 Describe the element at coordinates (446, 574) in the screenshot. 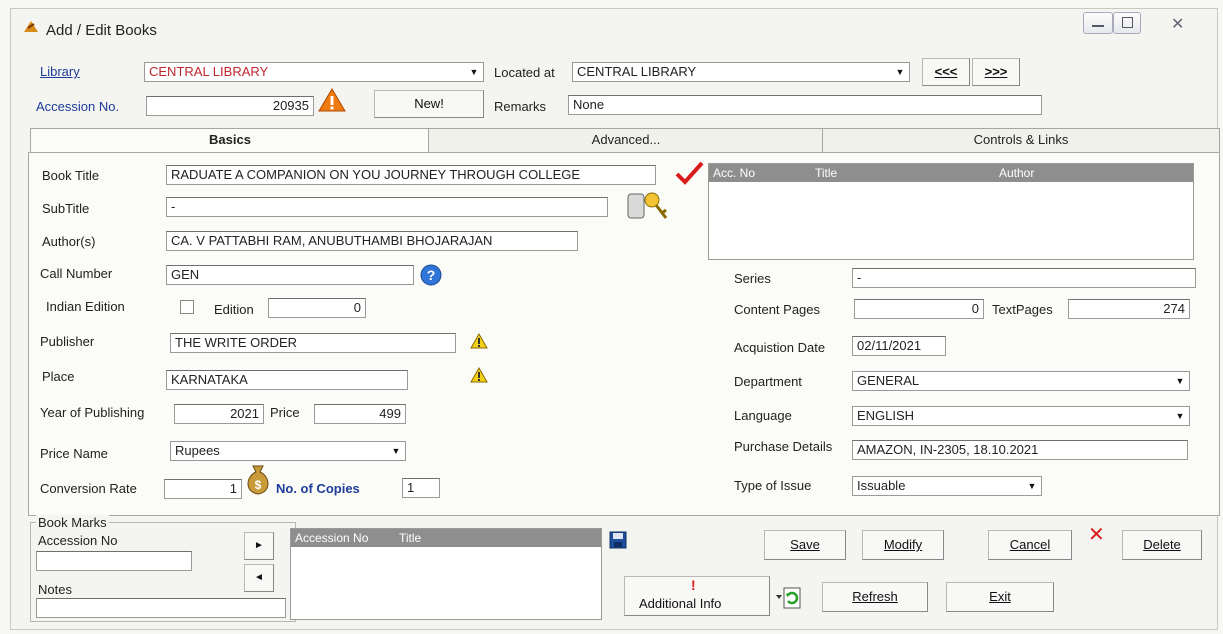

I see `bookmarks-grid: Accession No Title` at that location.